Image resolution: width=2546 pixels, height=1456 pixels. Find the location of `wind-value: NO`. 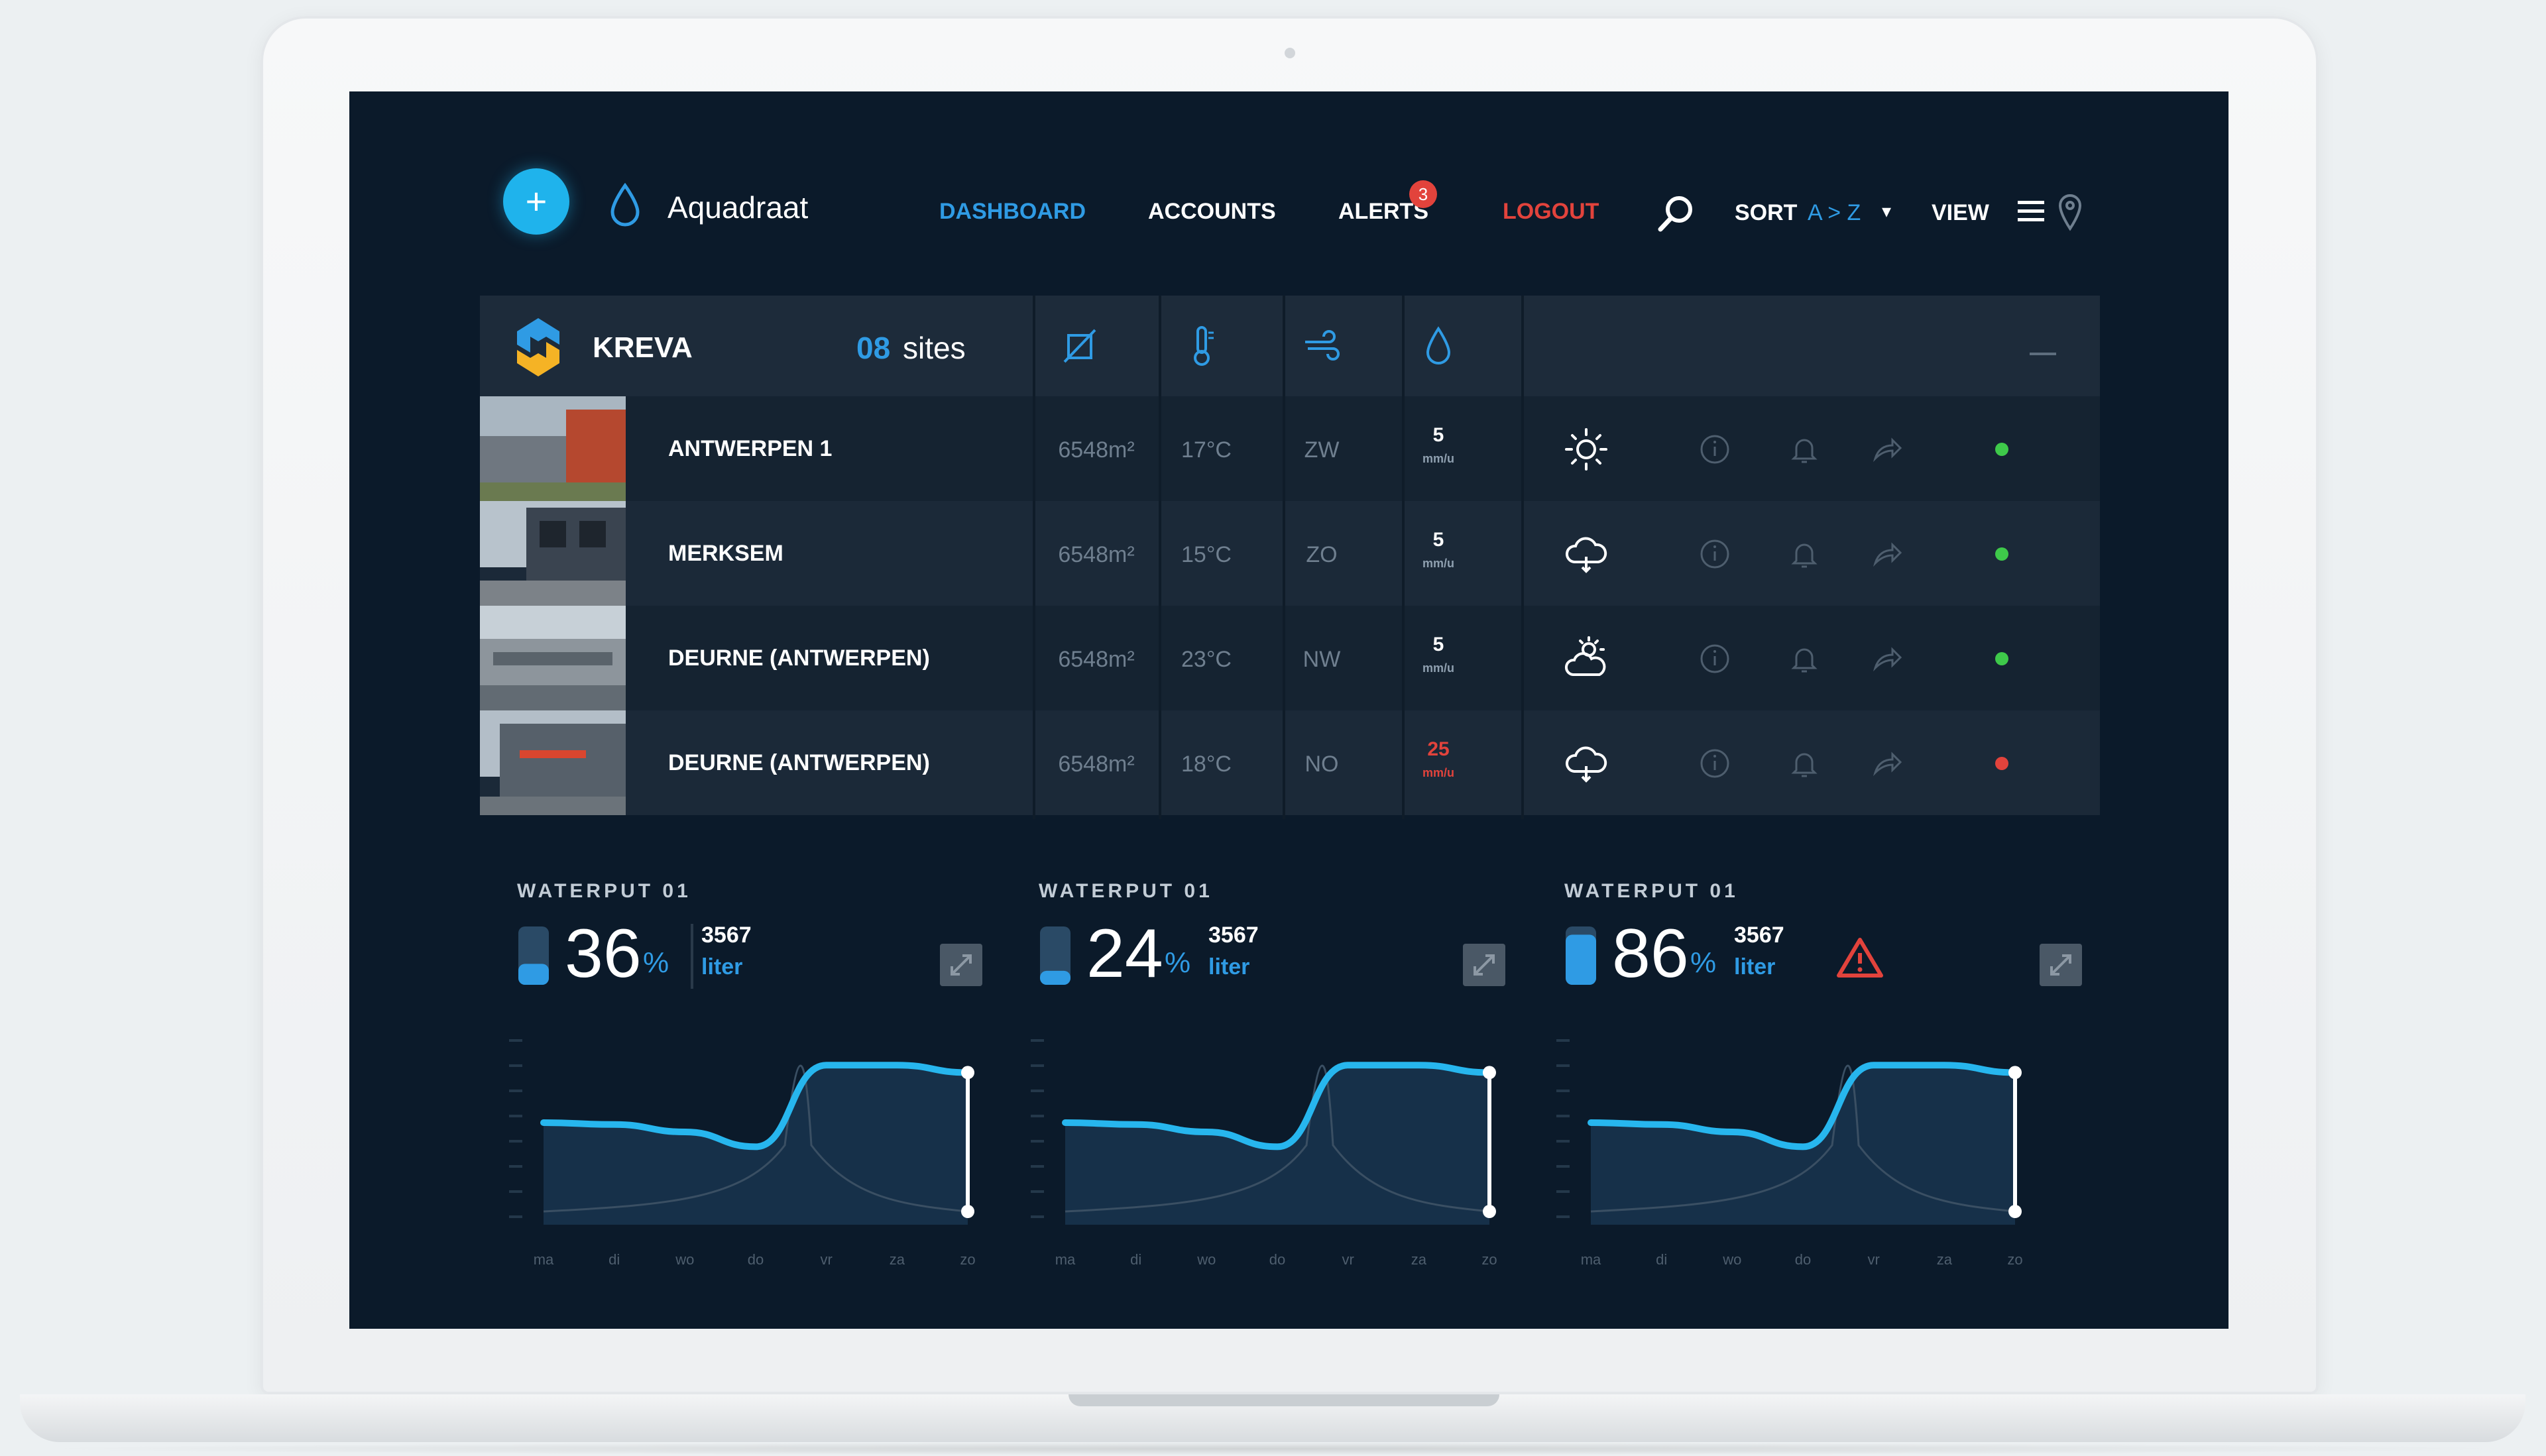

wind-value: NO is located at coordinates (1321, 765).